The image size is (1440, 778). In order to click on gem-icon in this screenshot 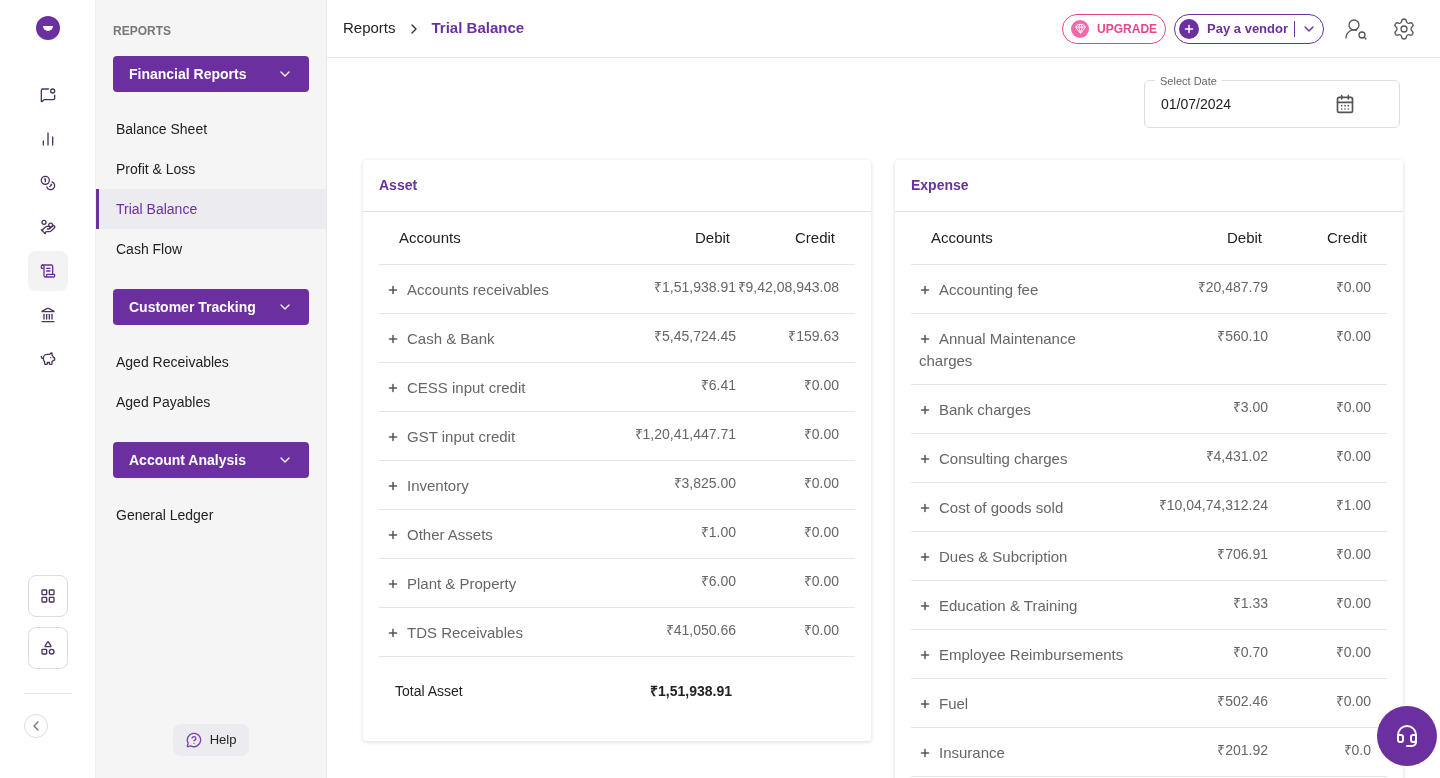, I will do `click(1080, 28)`.